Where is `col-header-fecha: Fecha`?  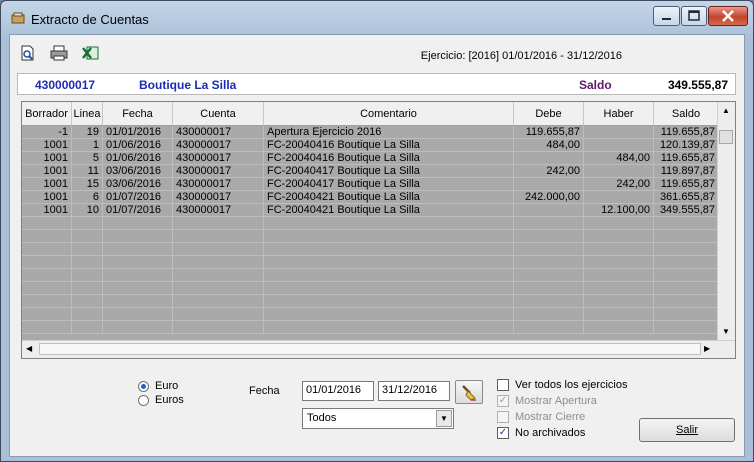
col-header-fecha: Fecha is located at coordinates (138, 114).